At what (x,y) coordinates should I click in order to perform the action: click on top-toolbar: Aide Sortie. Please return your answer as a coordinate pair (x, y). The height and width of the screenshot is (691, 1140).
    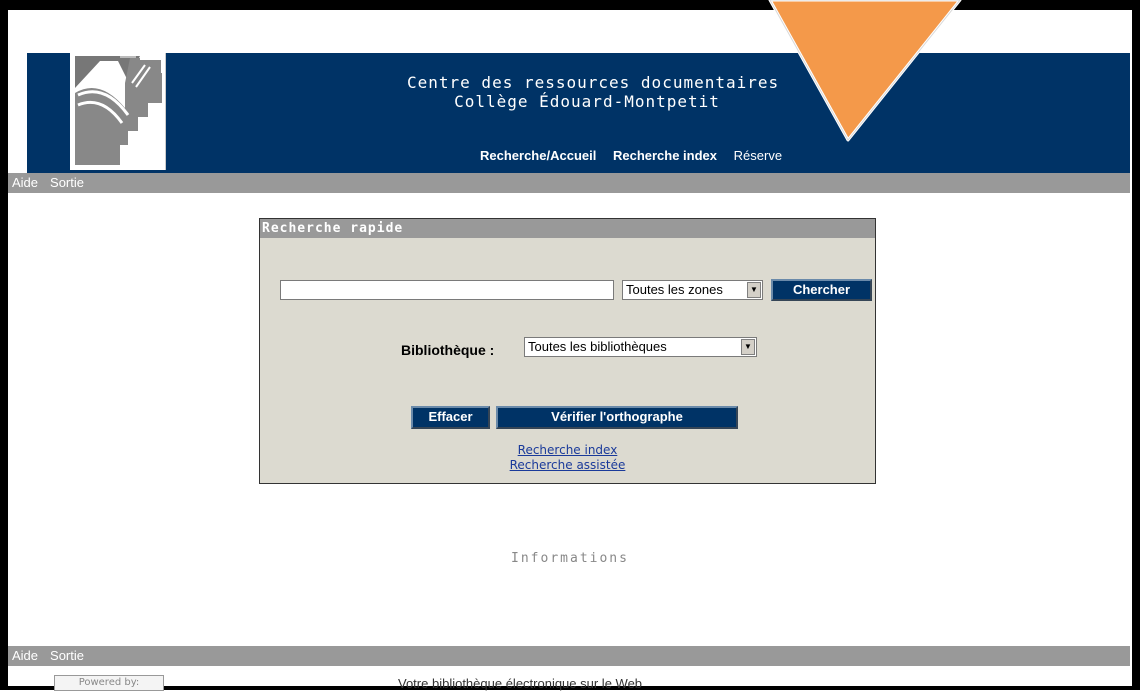
    Looking at the image, I should click on (569, 183).